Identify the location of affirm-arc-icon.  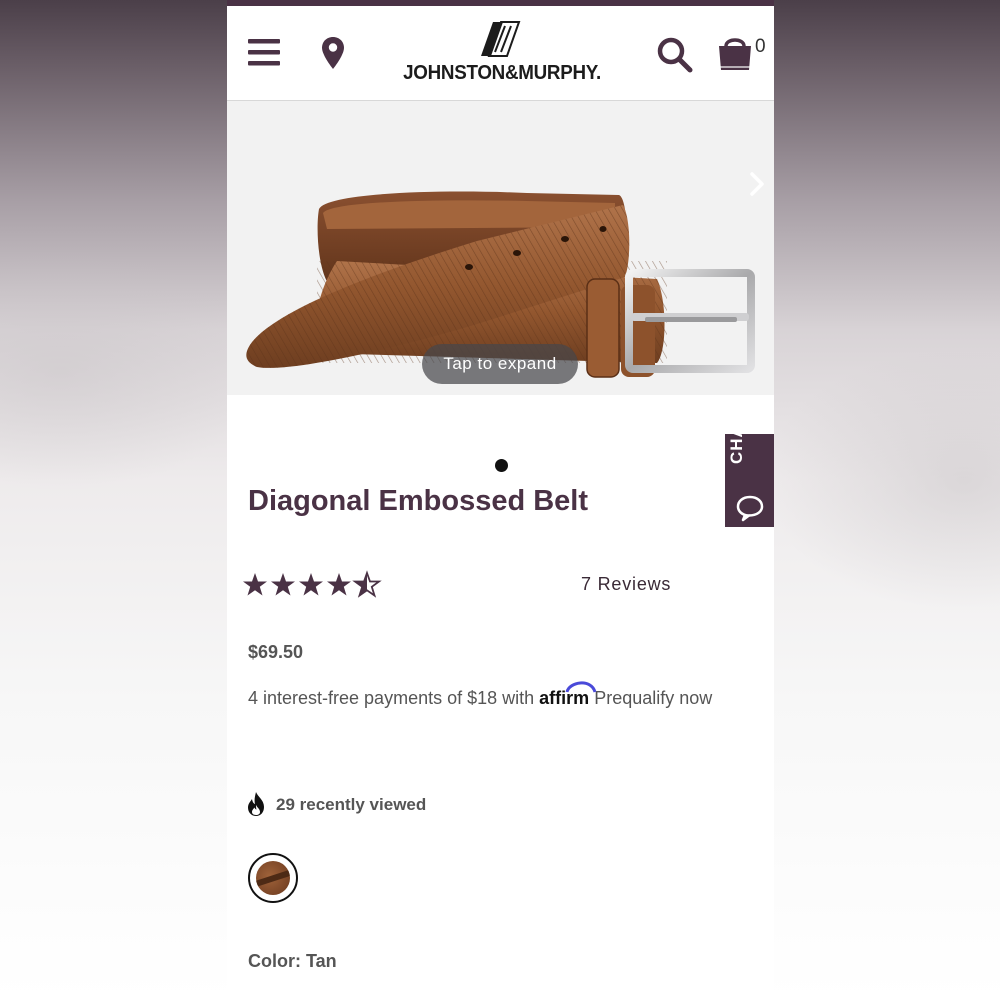
(581, 687).